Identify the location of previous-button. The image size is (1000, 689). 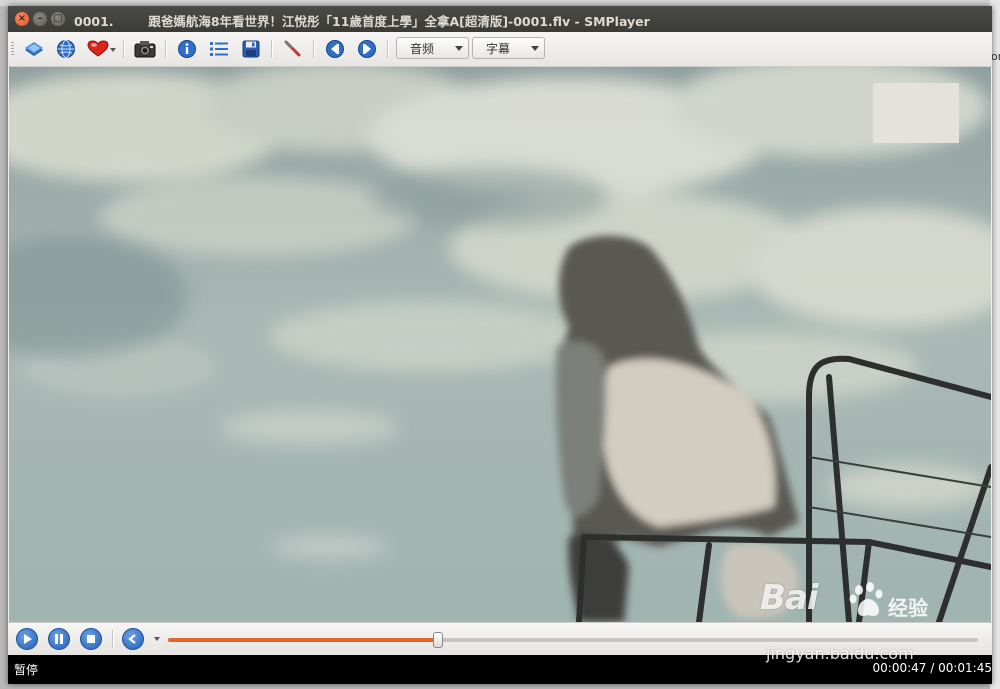
(335, 49).